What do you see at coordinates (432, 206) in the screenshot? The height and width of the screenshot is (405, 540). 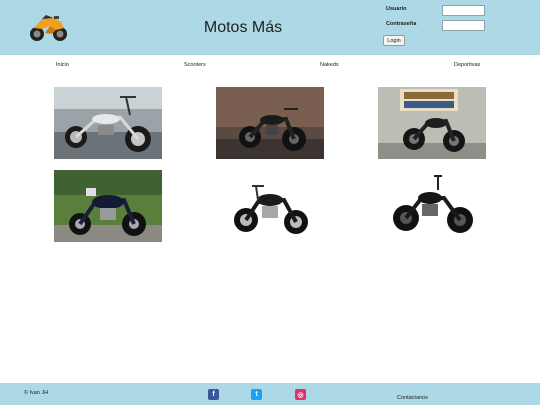 I see `bobber-motorcycle-photo` at bounding box center [432, 206].